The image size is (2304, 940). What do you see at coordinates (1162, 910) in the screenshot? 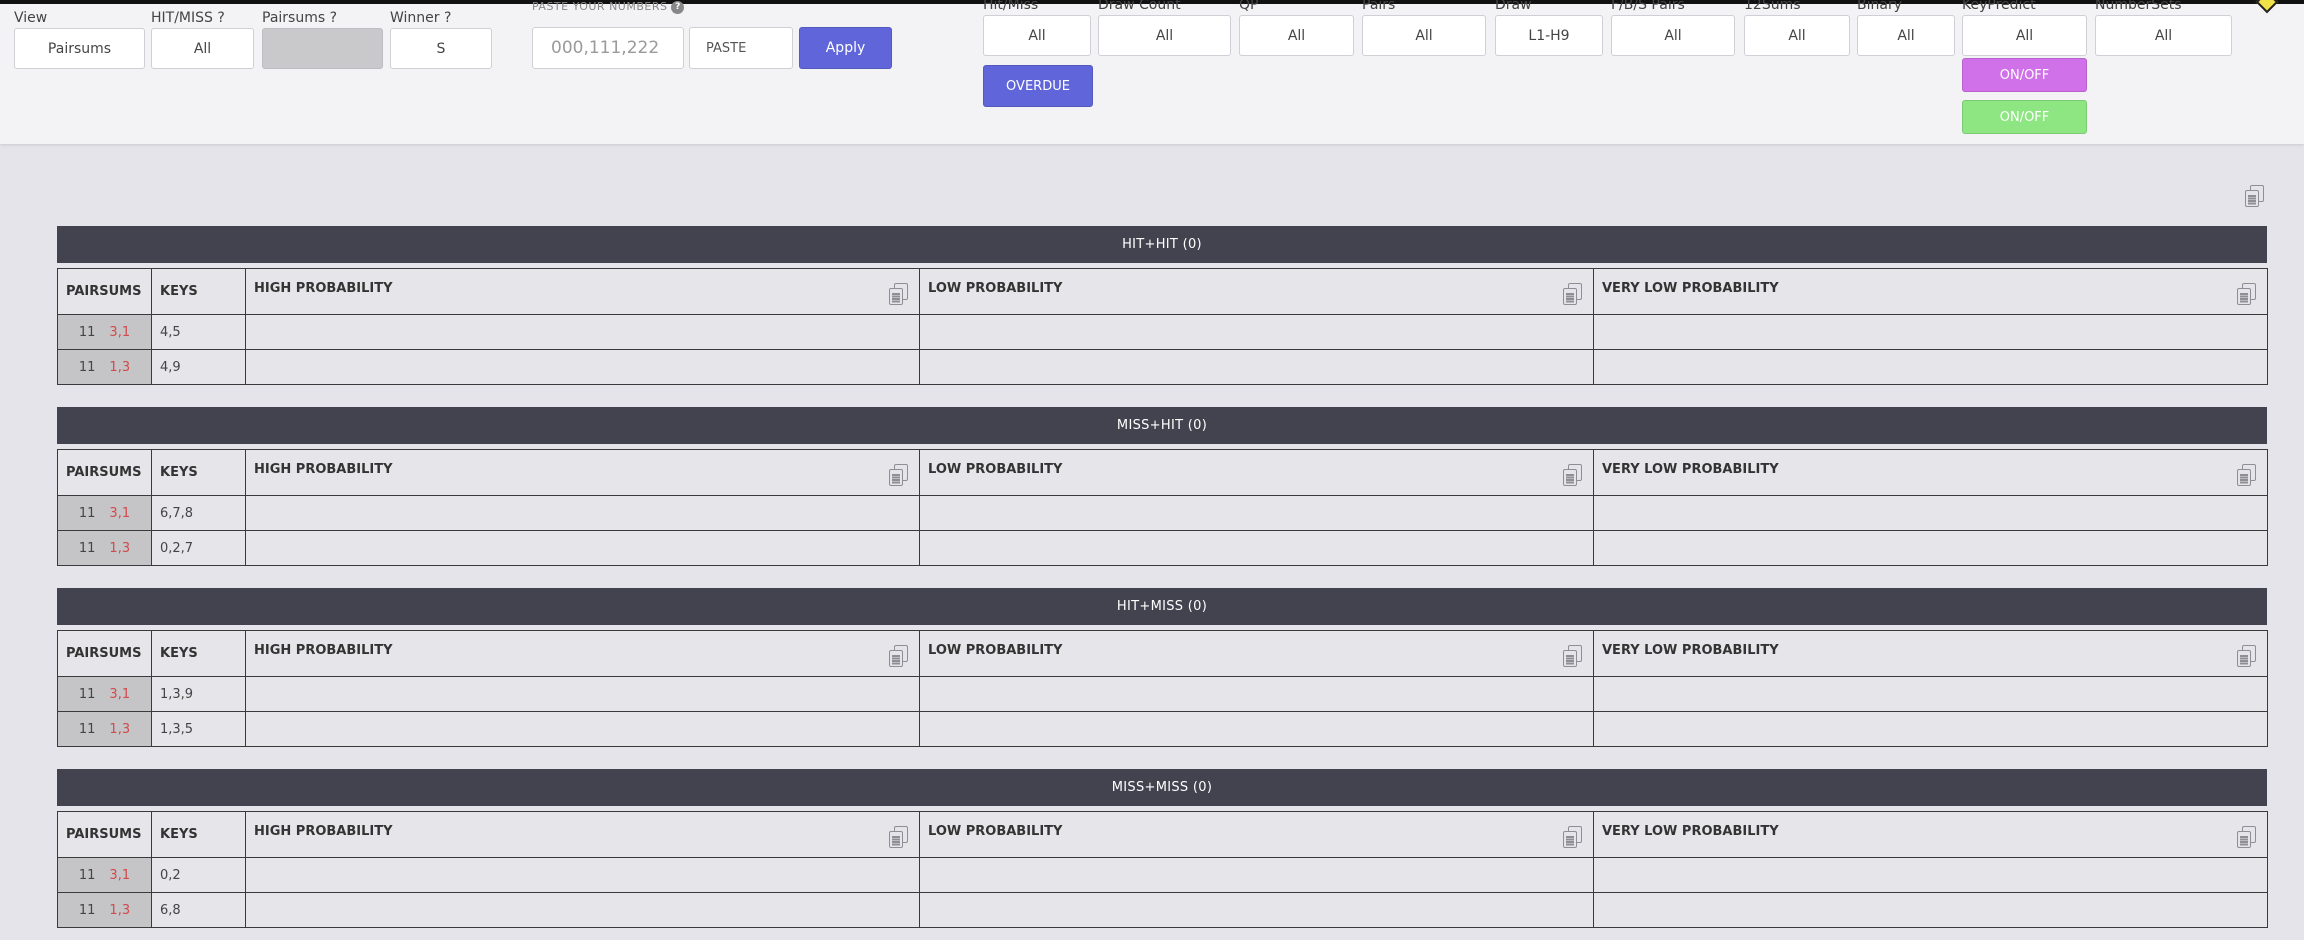
I see `table-row: 11 1,3 6,8` at bounding box center [1162, 910].